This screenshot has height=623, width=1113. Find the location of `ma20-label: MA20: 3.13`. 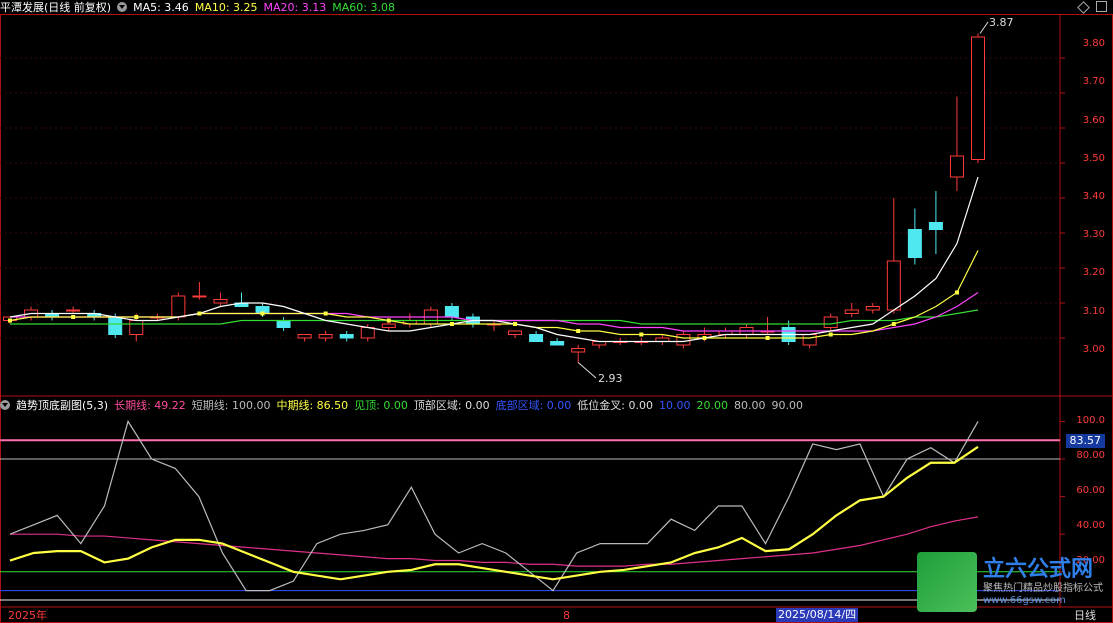

ma20-label: MA20: 3.13 is located at coordinates (295, 7).